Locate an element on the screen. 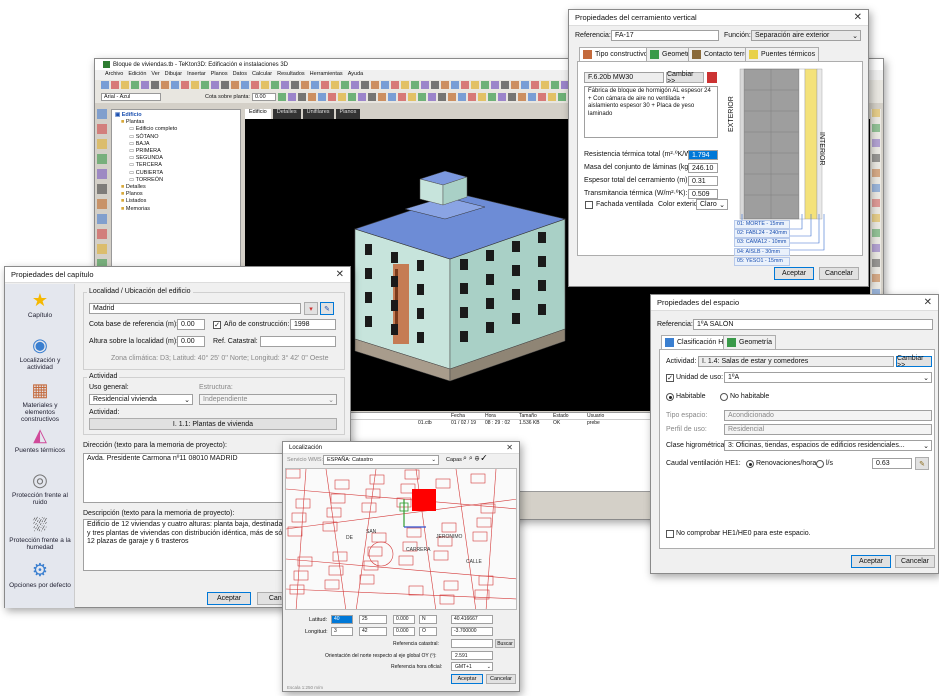 This screenshot has height=696, width=939. esp-cambiar-button: Cambiar >> is located at coordinates (914, 362).